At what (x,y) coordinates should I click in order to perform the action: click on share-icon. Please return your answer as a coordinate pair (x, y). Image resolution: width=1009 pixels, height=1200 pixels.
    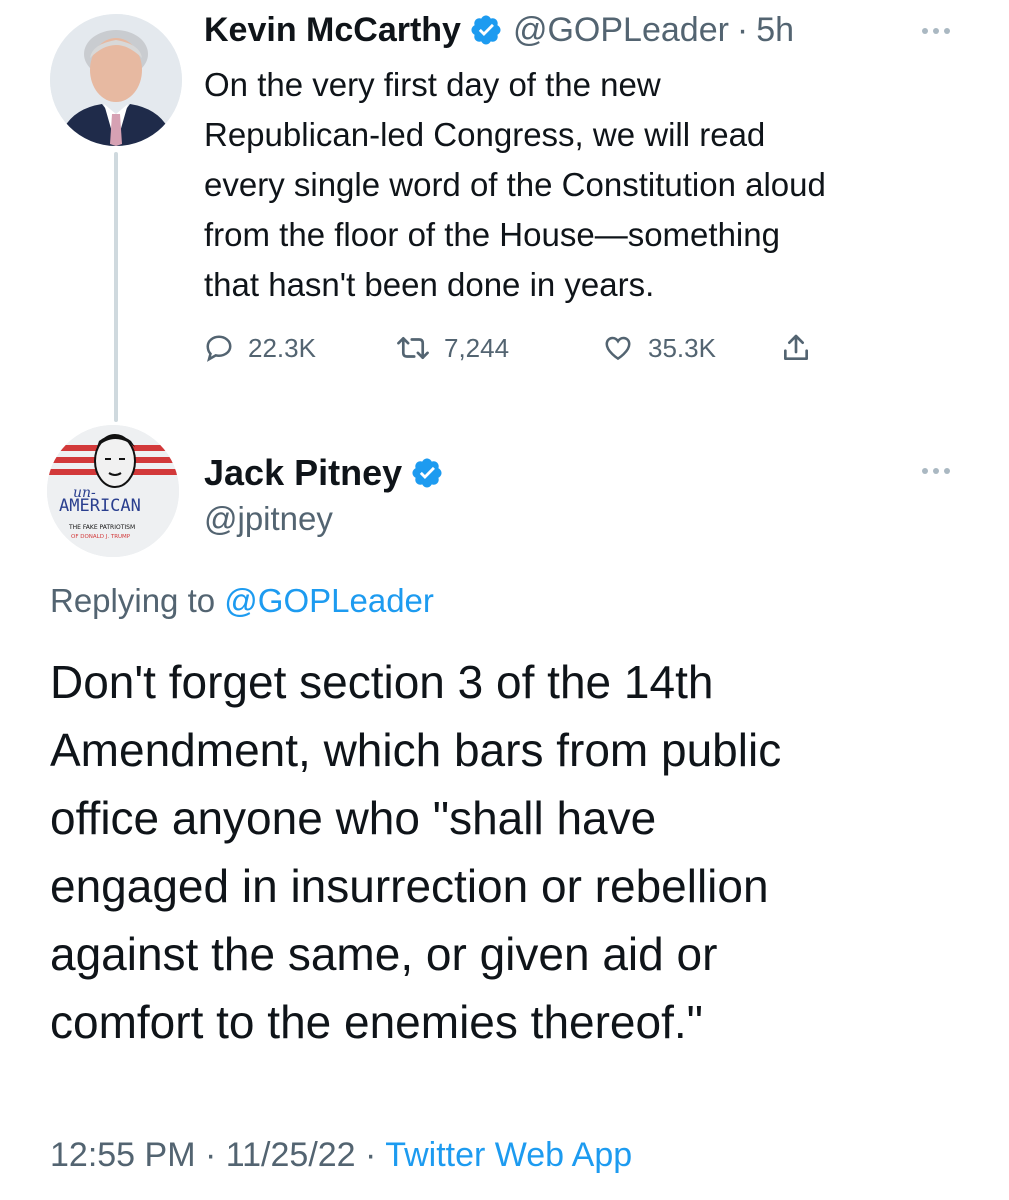
    Looking at the image, I should click on (796, 347).